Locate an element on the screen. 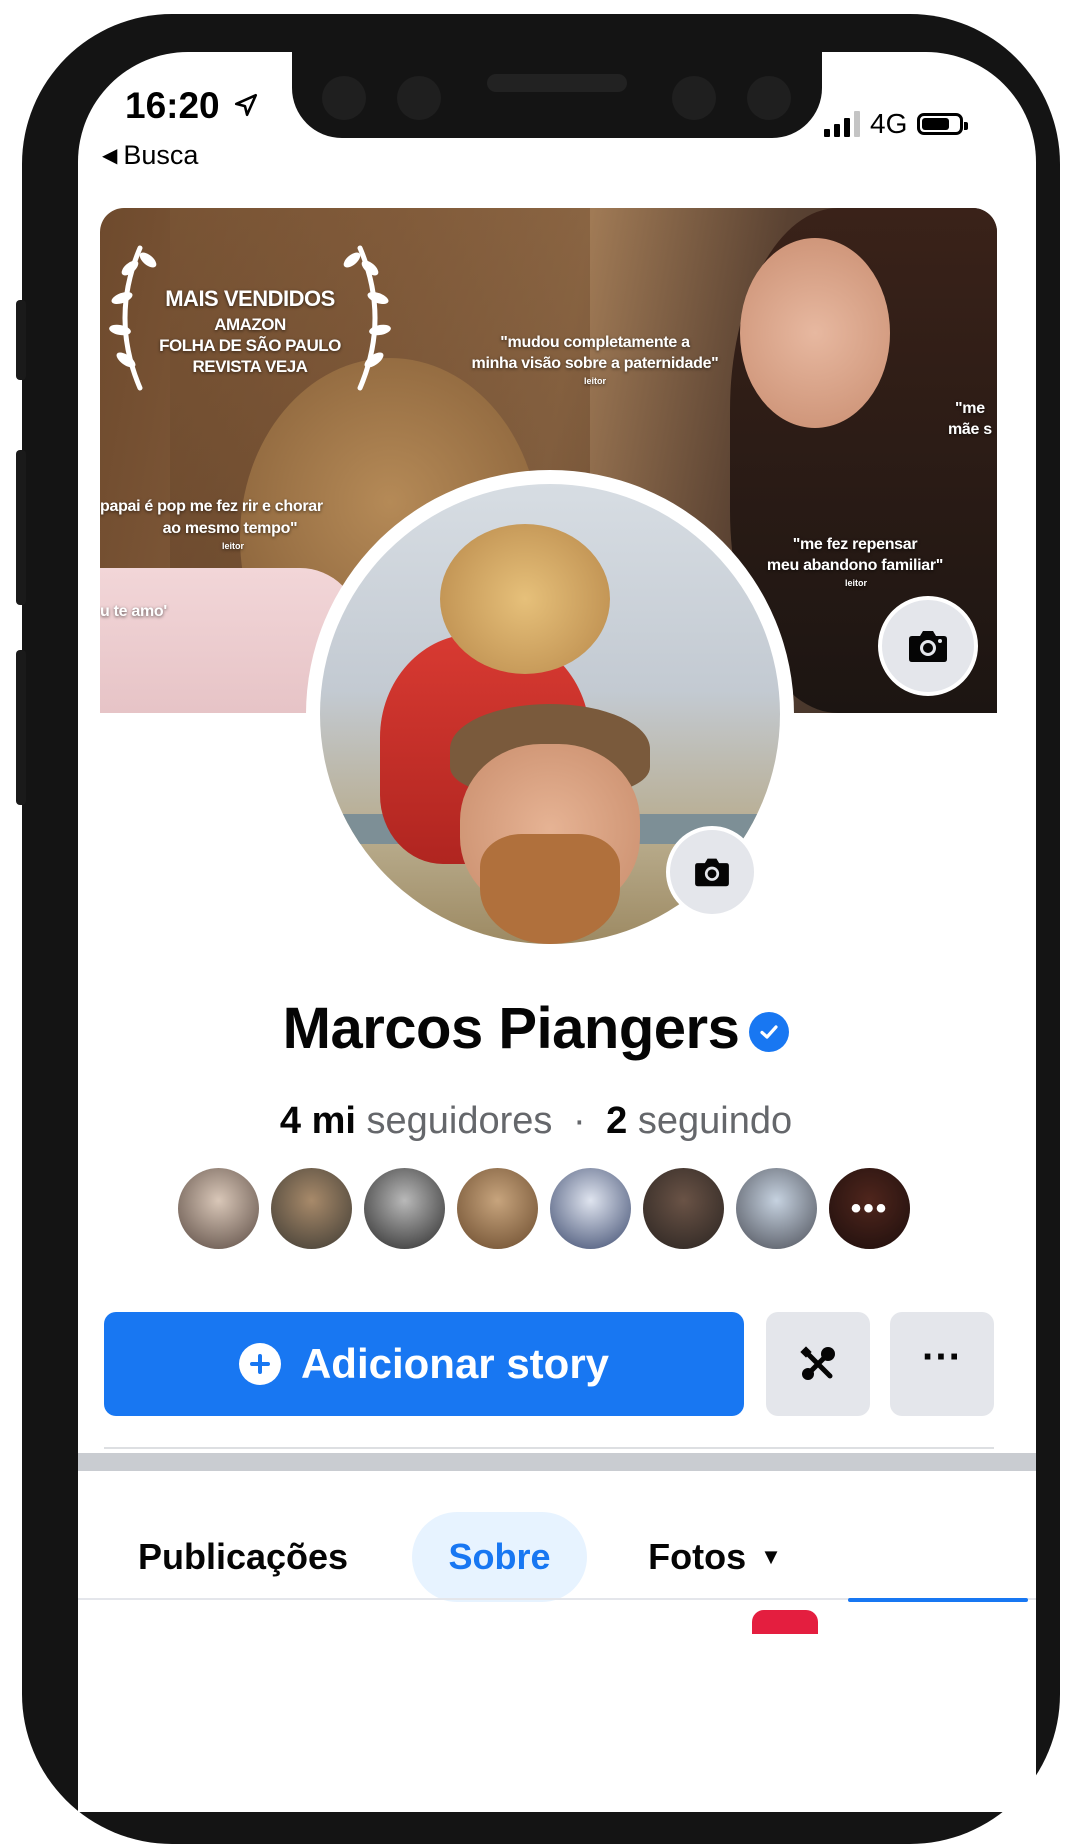 The image size is (1072, 1844). edit-cover-camera-button is located at coordinates (928, 646).